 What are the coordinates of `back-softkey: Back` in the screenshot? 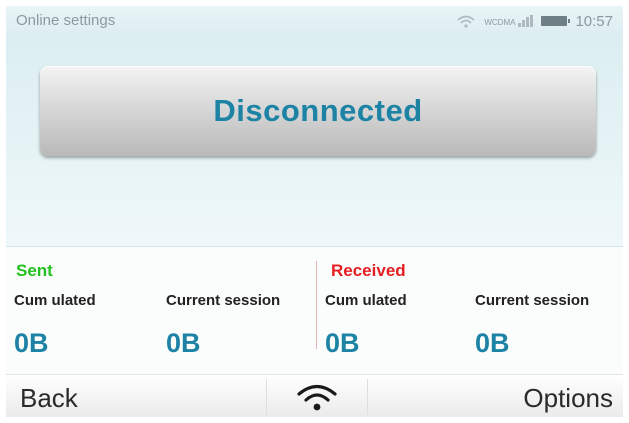 It's located at (49, 398).